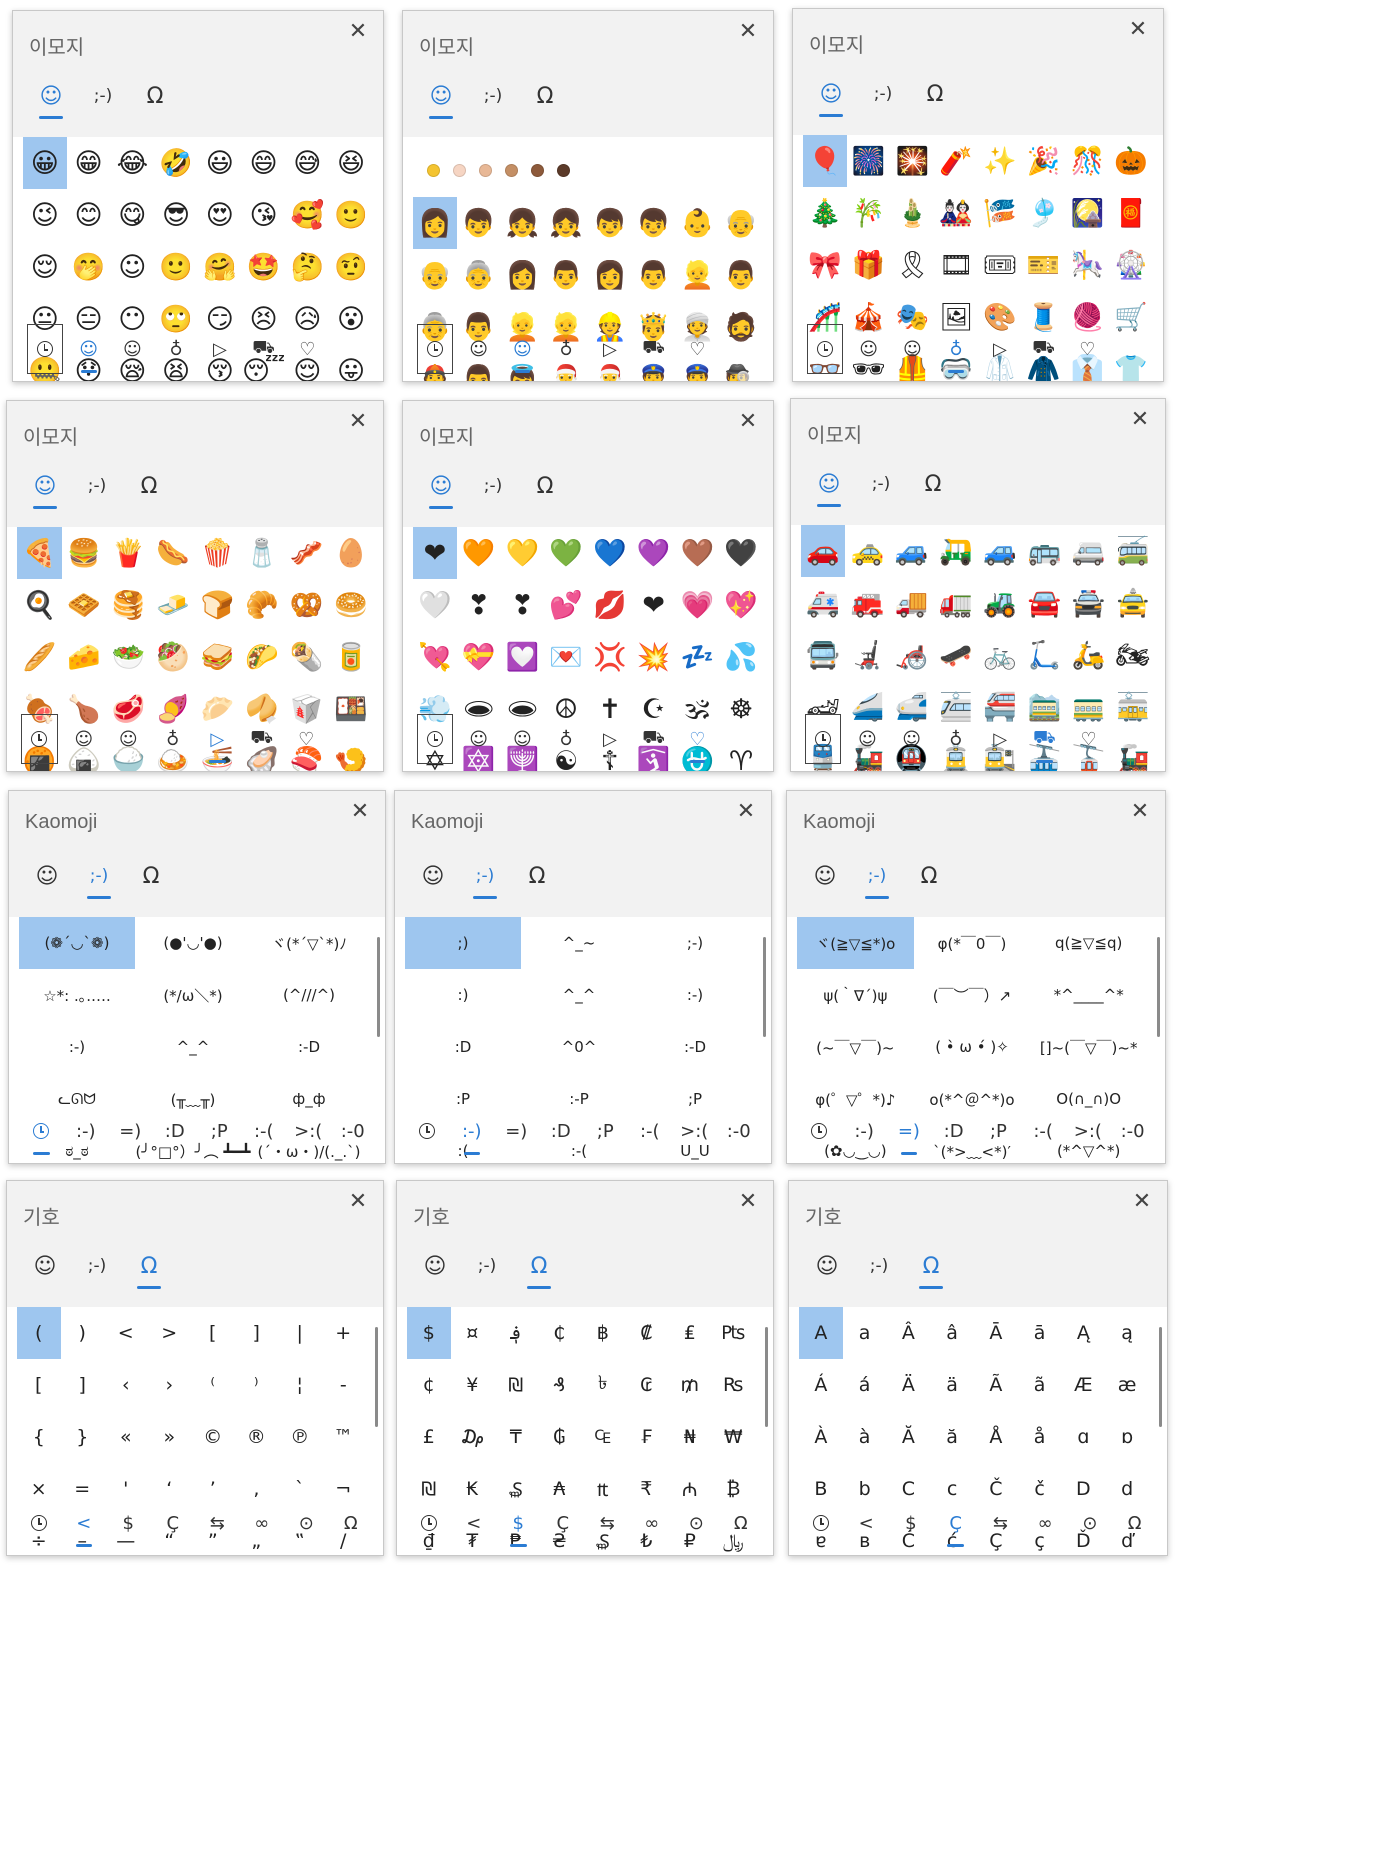  What do you see at coordinates (603, 1437) in the screenshot?
I see `symbol-cell: ₠` at bounding box center [603, 1437].